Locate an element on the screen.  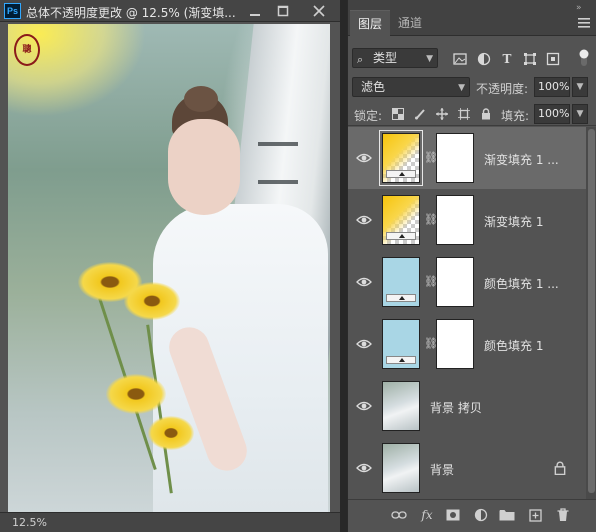
collapse-panel-icon: » is located at coordinates (579, 8).